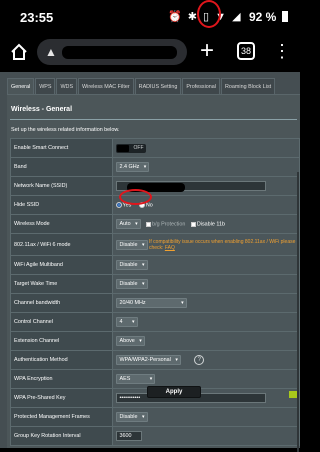 The image size is (320, 452). I want to click on label-wifi6-mode: 802.11ax / WiFi 6 mode, so click(61, 244).